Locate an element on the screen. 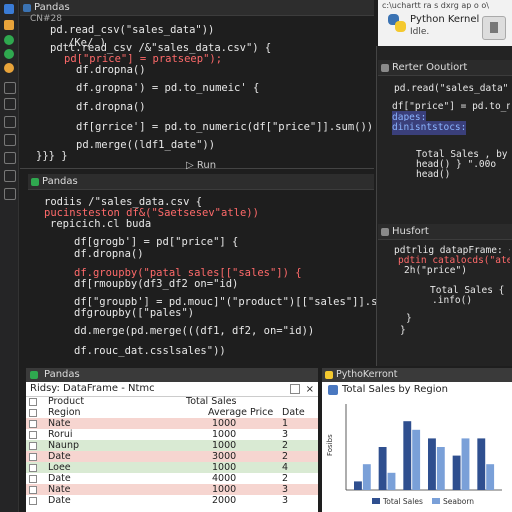 The height and width of the screenshot is (512, 512). gear-icon is located at coordinates (10, 194).